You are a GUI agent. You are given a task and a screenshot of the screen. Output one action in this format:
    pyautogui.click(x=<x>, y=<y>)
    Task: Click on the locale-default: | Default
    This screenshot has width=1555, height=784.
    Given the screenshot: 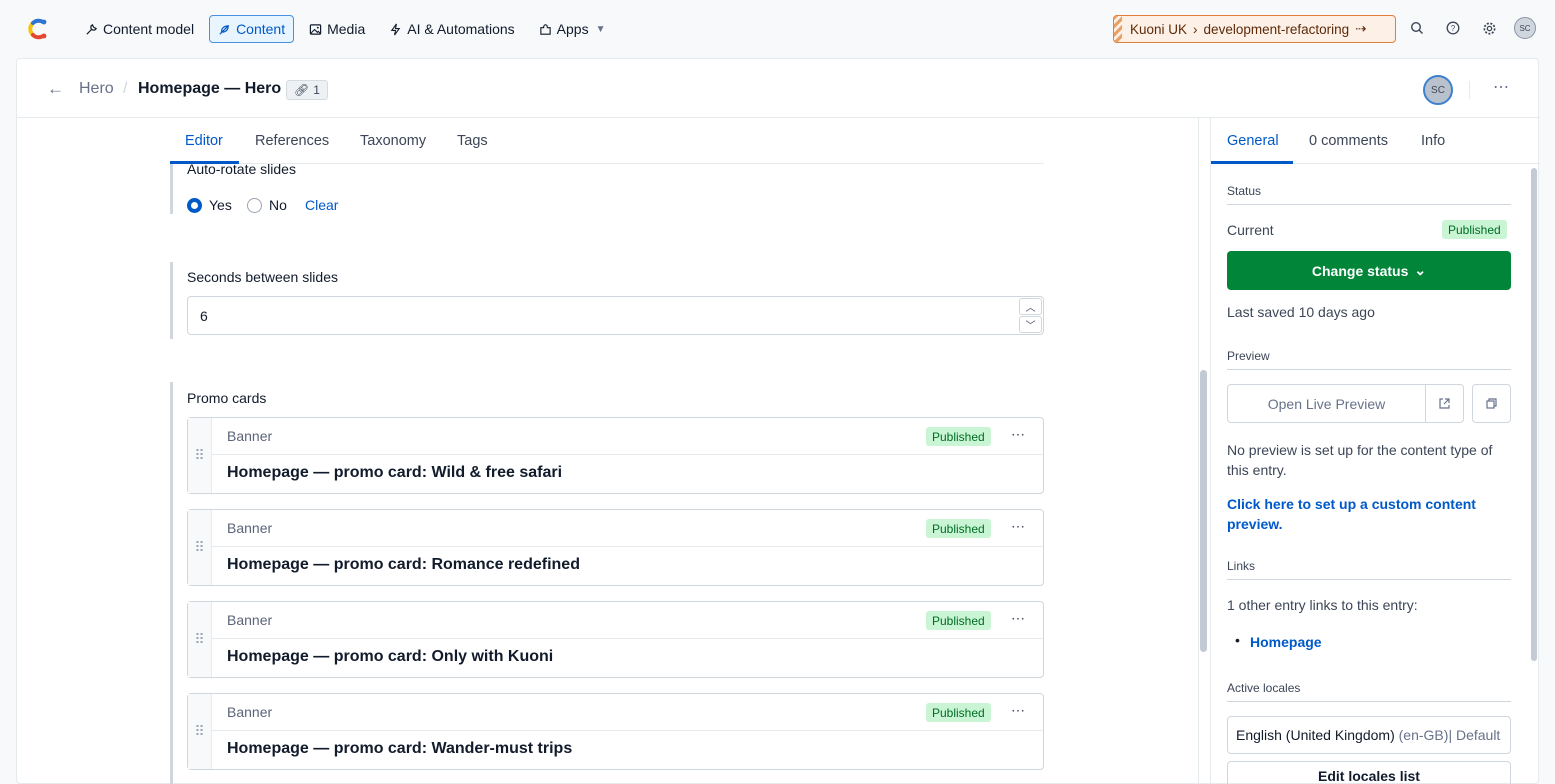 What is the action you would take?
    pyautogui.click(x=1474, y=735)
    